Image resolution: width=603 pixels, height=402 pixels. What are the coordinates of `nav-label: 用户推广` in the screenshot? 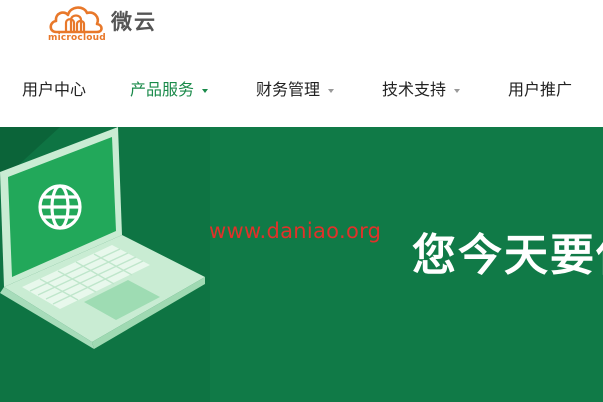 It's located at (540, 89).